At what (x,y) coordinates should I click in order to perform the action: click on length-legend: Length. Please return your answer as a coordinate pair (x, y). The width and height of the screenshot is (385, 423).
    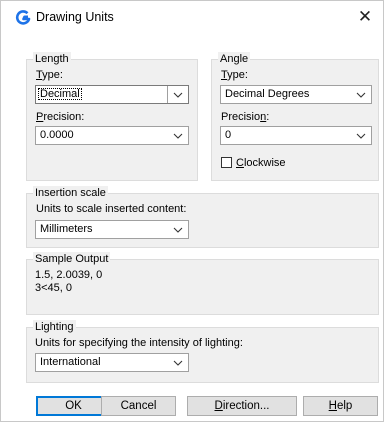
    Looking at the image, I should click on (52, 59).